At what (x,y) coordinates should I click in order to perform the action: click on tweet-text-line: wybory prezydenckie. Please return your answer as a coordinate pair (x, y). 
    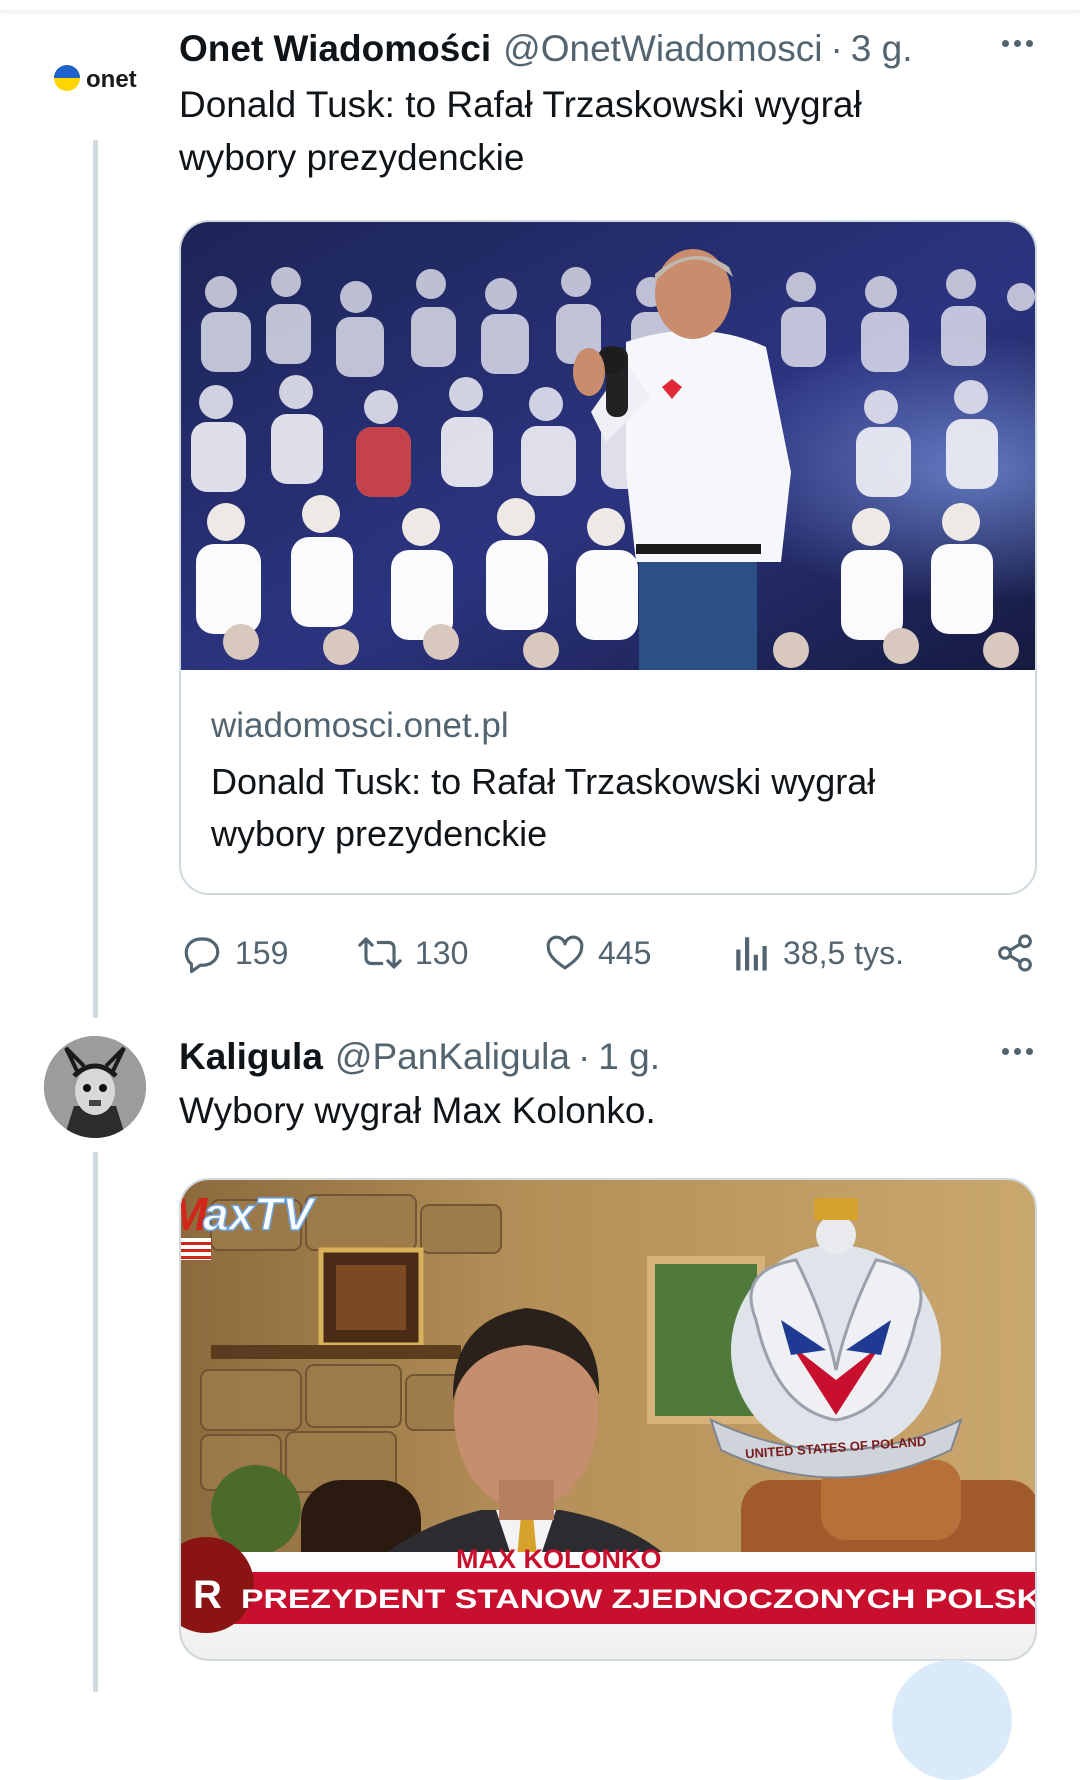
    Looking at the image, I should click on (352, 157).